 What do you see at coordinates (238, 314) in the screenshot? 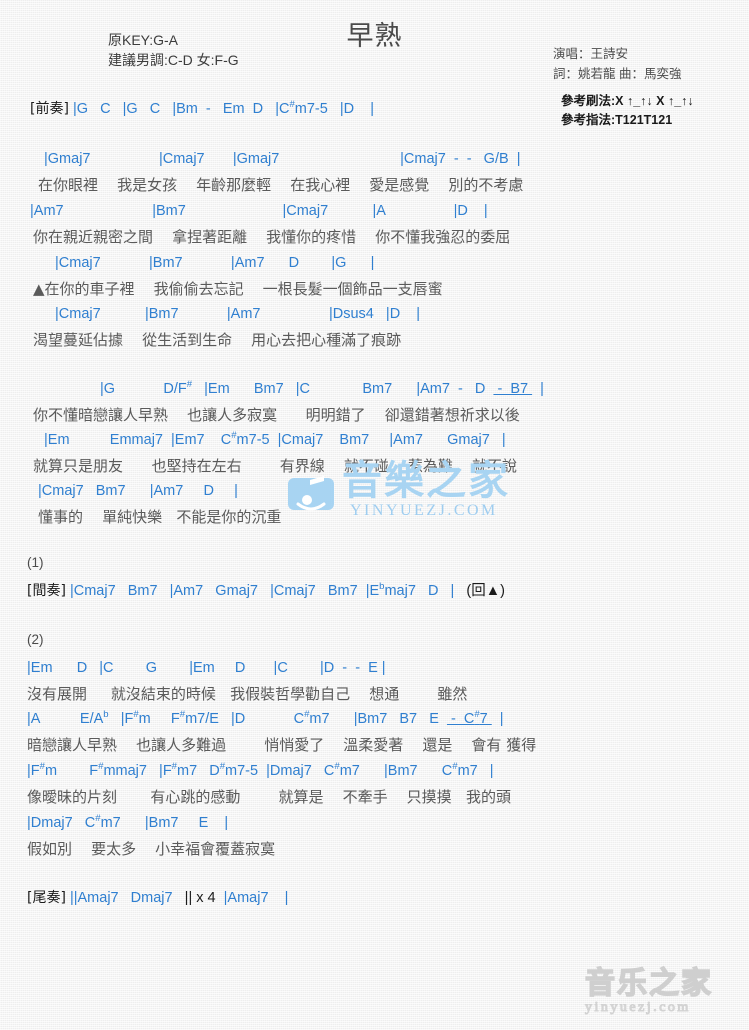
I see `verse1-chord-row-4: |Cmaj7 |Bm7 |Am7 |Dsus4 |D |` at bounding box center [238, 314].